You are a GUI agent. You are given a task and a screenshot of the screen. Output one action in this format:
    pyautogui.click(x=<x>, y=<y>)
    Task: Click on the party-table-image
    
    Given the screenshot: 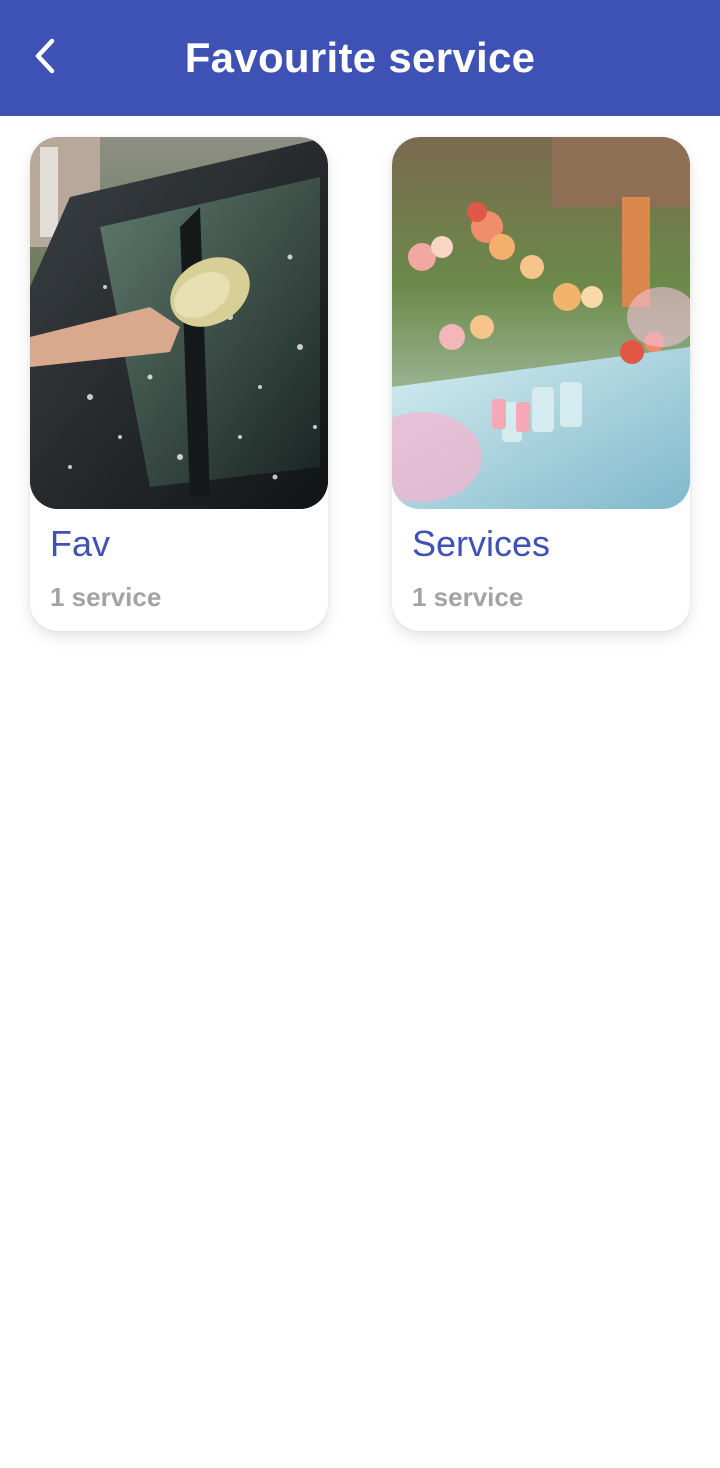 What is the action you would take?
    pyautogui.click(x=541, y=323)
    